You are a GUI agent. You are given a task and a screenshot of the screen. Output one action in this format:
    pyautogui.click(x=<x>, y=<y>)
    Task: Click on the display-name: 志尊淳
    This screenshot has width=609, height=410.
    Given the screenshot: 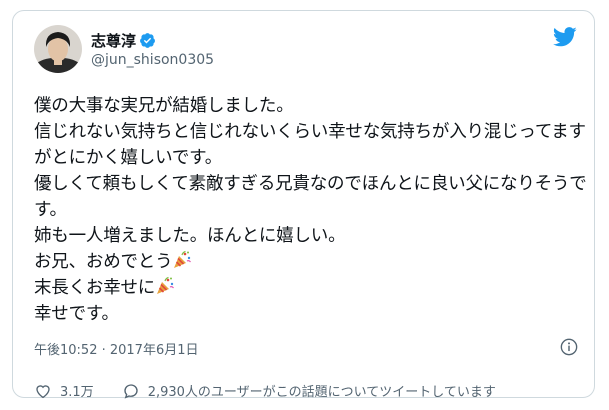 What is the action you would take?
    pyautogui.click(x=123, y=40)
    